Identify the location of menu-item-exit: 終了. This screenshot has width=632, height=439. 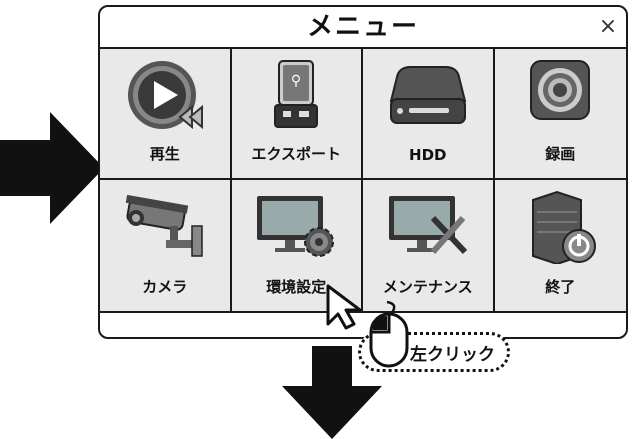
(560, 245).